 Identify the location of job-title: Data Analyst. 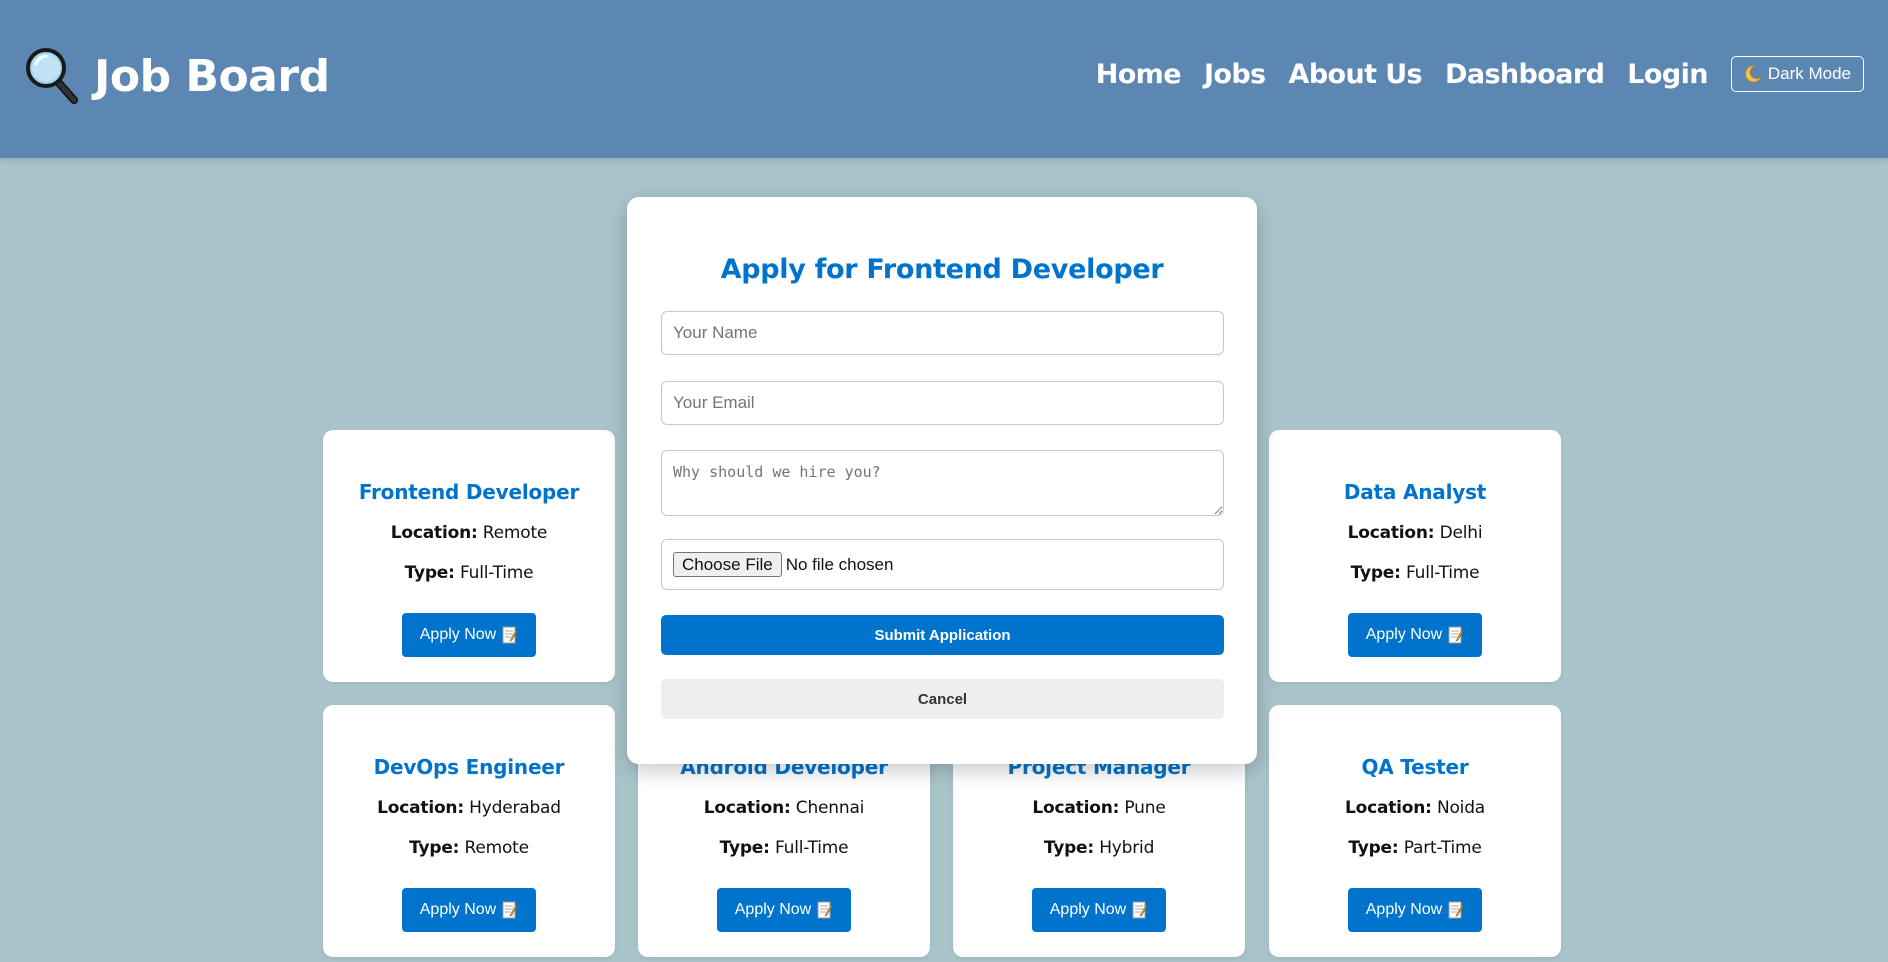
(1415, 492).